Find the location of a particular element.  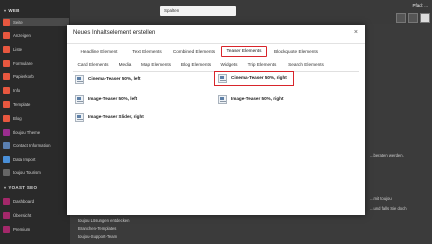

form-icon is located at coordinates (6, 63).